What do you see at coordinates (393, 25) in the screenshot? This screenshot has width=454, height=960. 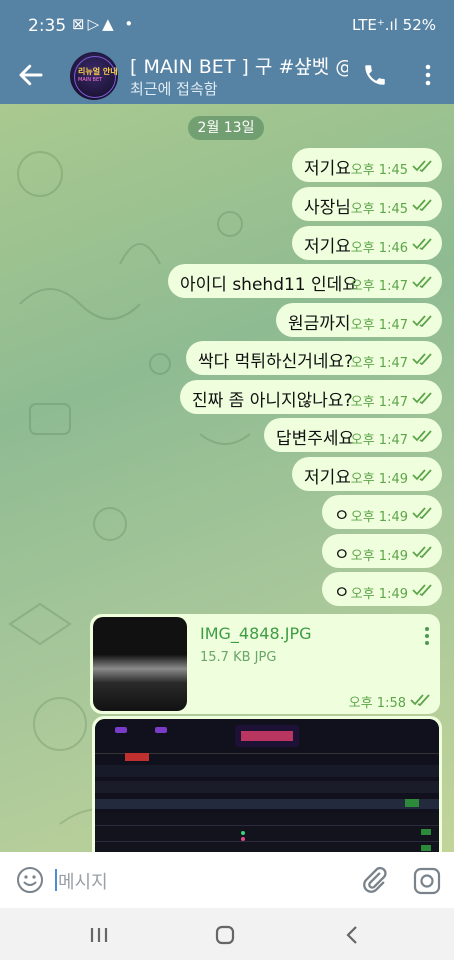 I see `status-right: LTE⁺.ıl 52%` at bounding box center [393, 25].